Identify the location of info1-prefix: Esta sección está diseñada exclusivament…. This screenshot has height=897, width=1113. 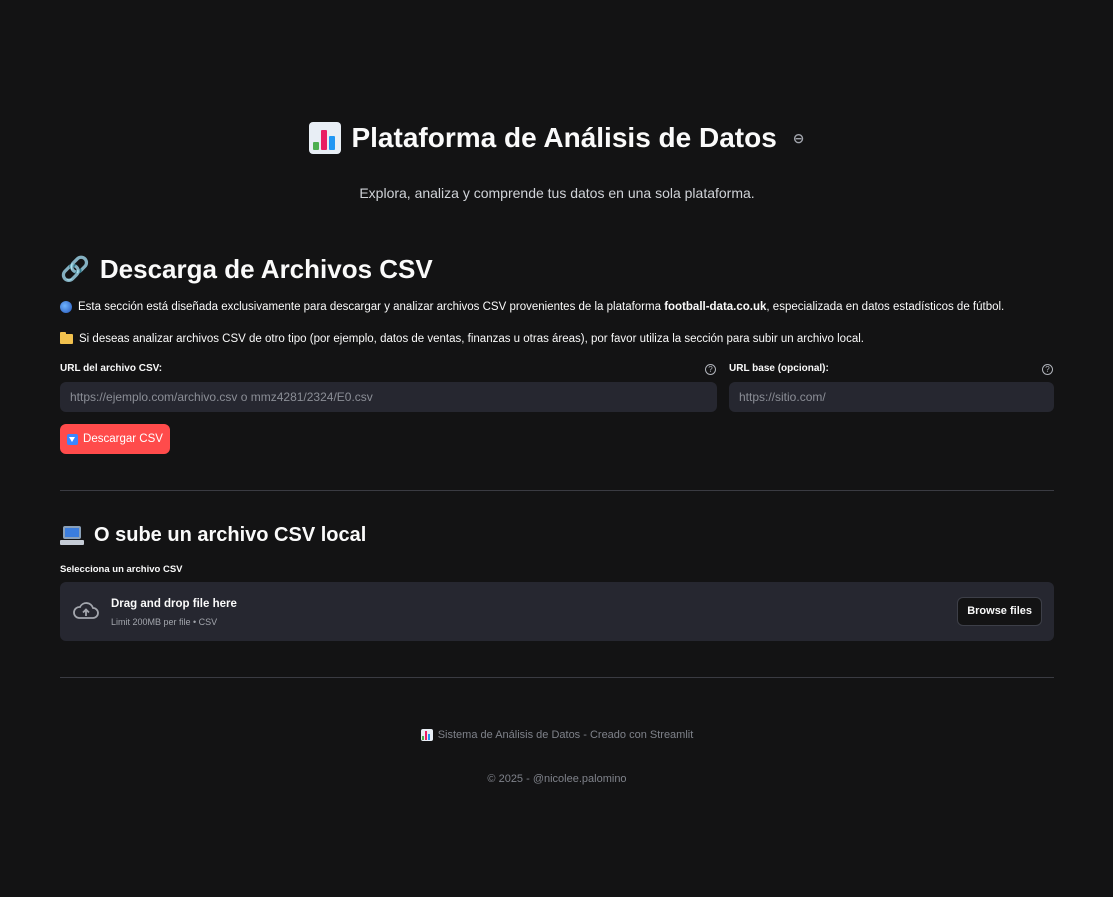
(371, 307).